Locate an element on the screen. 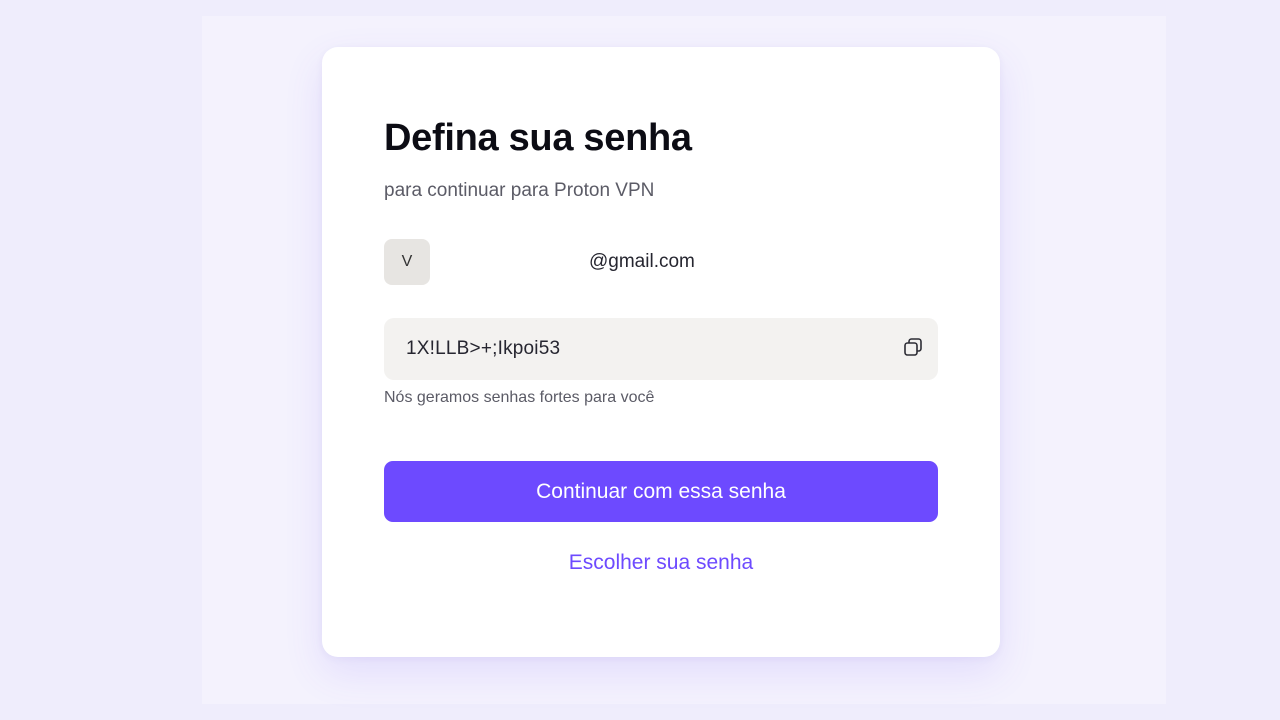  generated-password-field: 1X!LLB>+;Ikpoi53 is located at coordinates (661, 349).